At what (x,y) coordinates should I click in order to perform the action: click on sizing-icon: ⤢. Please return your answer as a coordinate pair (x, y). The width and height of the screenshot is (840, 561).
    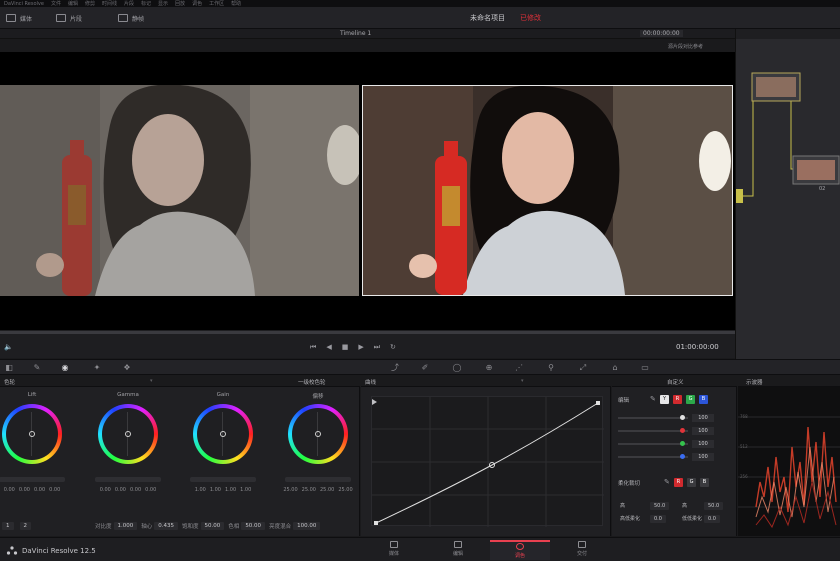
    Looking at the image, I should click on (583, 367).